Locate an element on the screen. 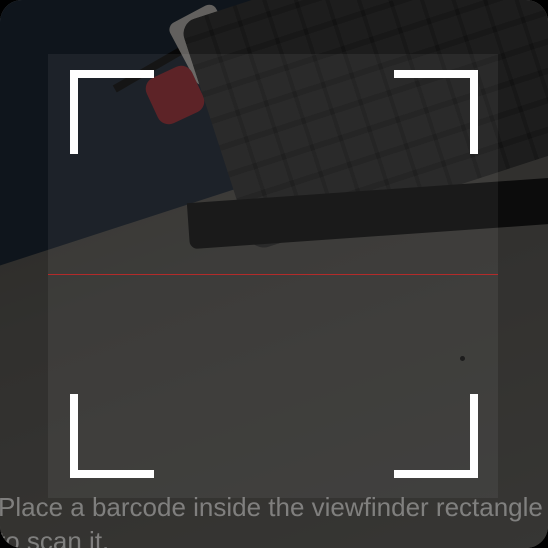 The image size is (548, 548). viewfinder-corner-bottom-left is located at coordinates (112, 436).